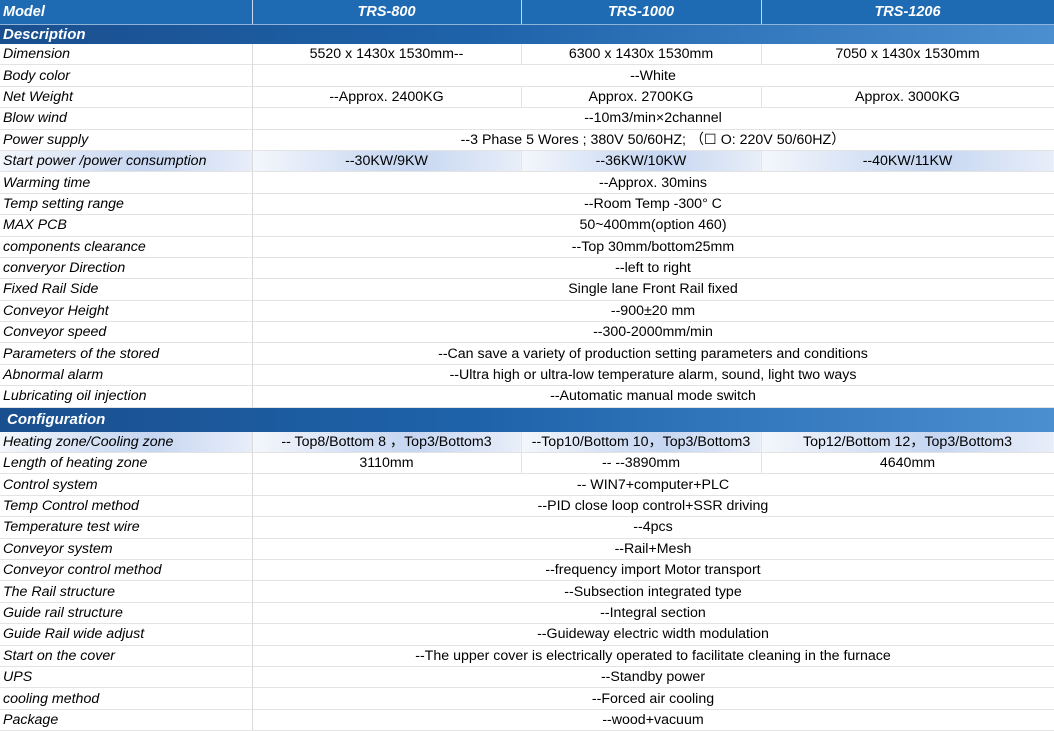 The width and height of the screenshot is (1054, 731). What do you see at coordinates (126, 353) in the screenshot?
I see `spec-label: Parameters of the stored` at bounding box center [126, 353].